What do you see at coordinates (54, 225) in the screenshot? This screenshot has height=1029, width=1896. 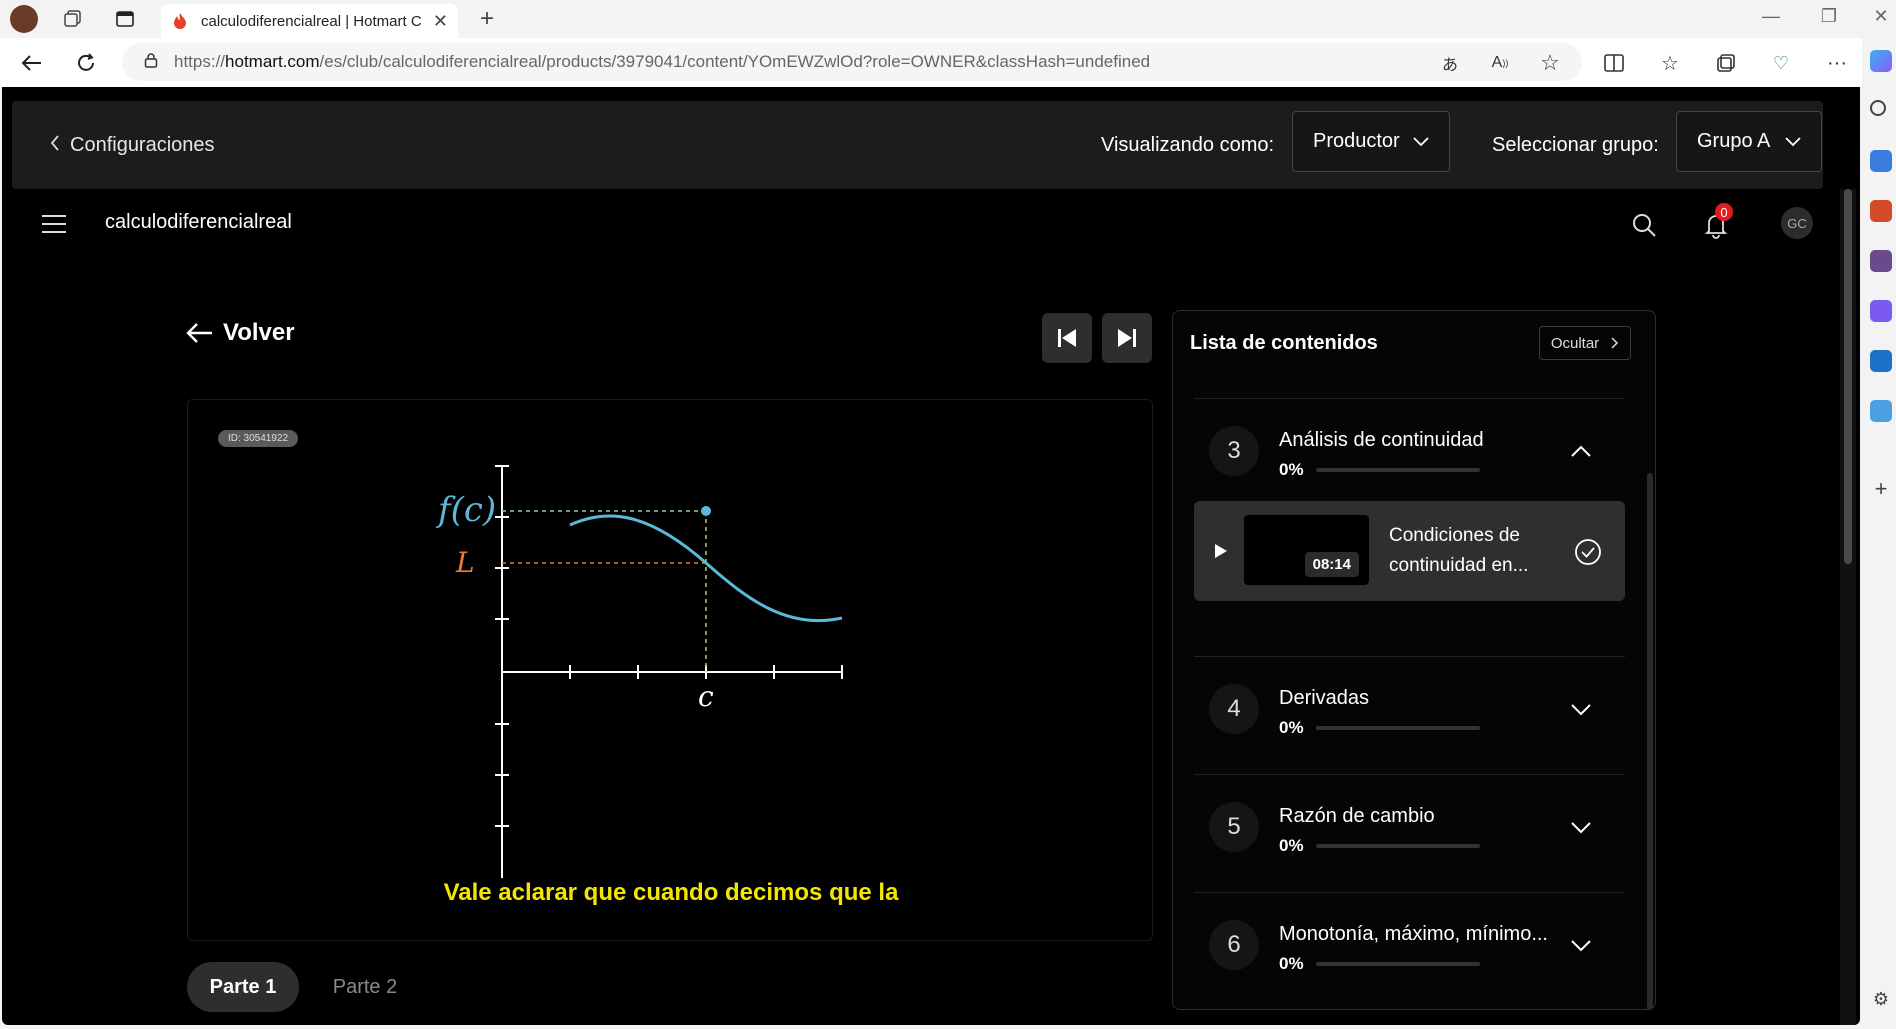 I see `menu-icon` at bounding box center [54, 225].